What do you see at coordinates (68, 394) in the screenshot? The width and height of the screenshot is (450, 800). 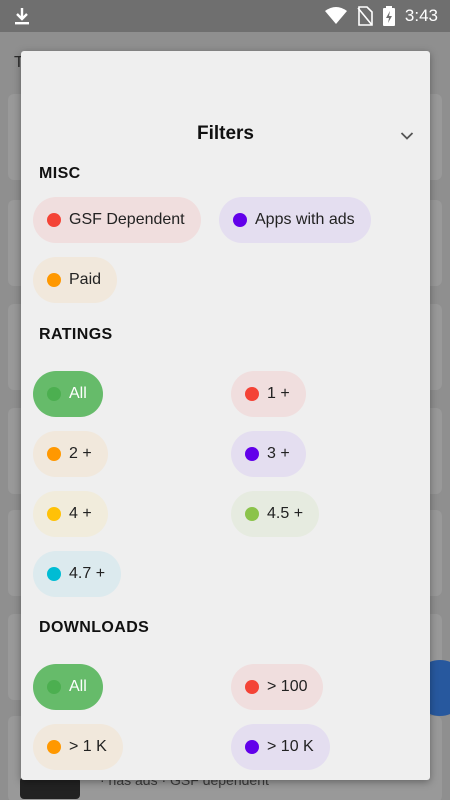 I see `rating-chip-all: All` at bounding box center [68, 394].